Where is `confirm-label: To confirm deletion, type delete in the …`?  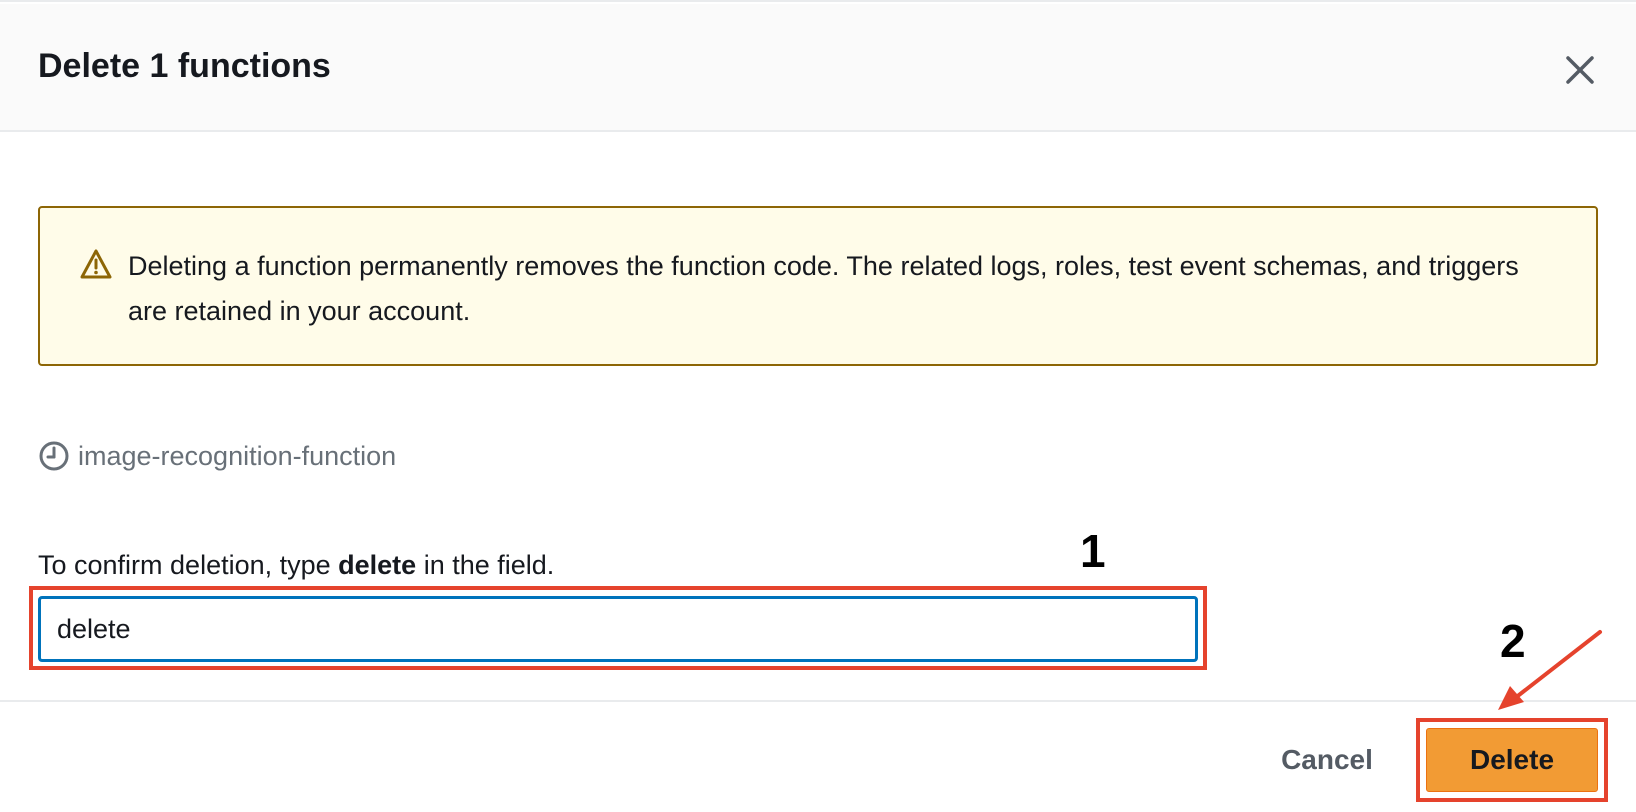
confirm-label: To confirm deletion, type delete in the … is located at coordinates (296, 565).